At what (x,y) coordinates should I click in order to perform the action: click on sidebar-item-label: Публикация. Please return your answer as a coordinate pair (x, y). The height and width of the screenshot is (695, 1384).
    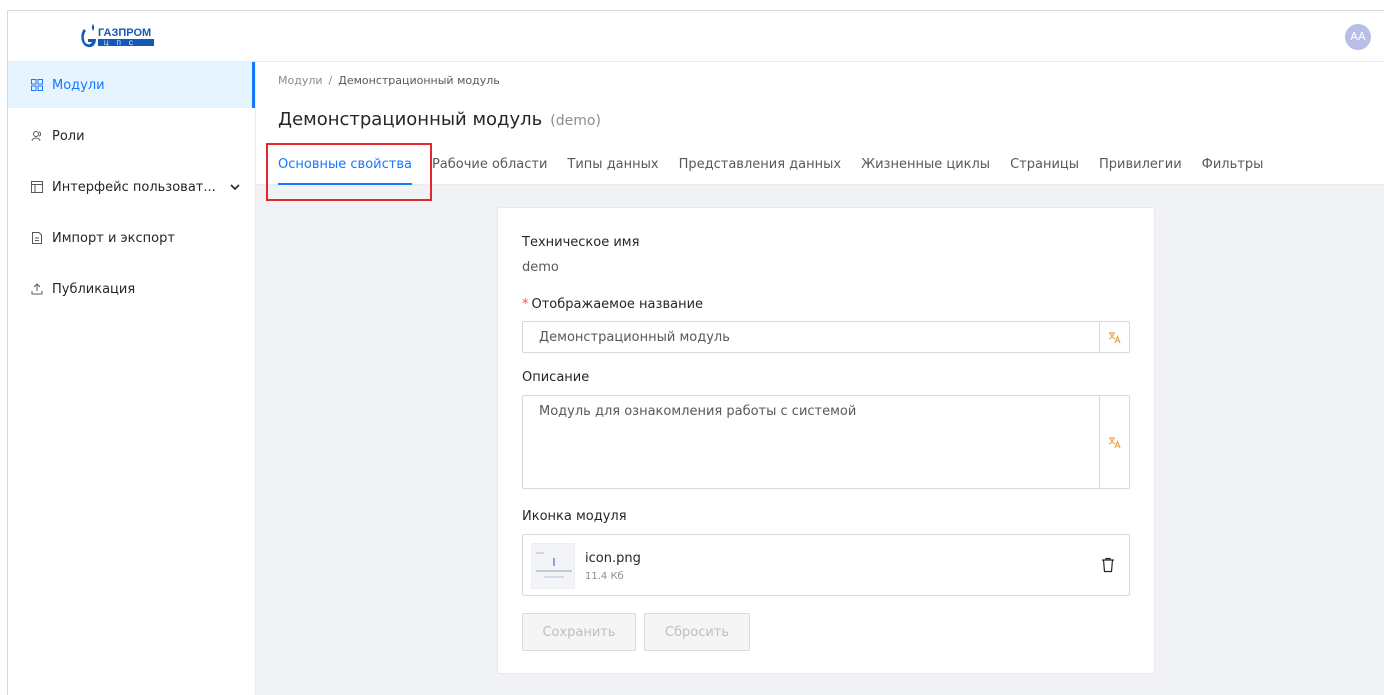
    Looking at the image, I should click on (94, 289).